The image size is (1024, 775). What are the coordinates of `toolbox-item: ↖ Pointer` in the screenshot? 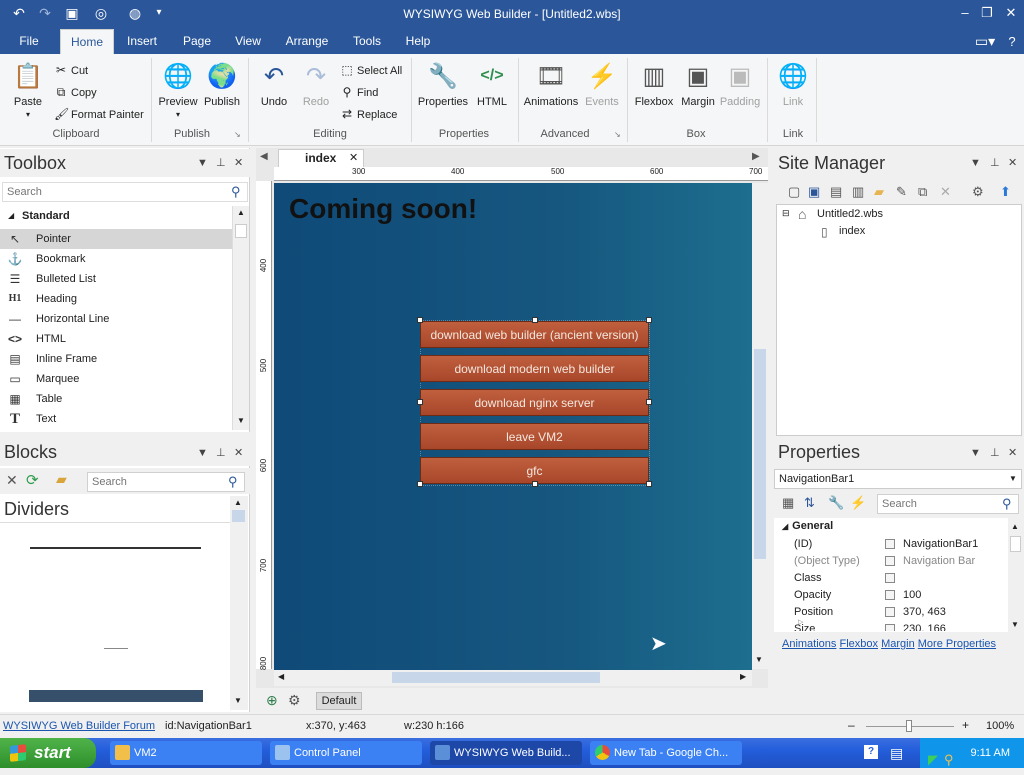 It's located at (116, 239).